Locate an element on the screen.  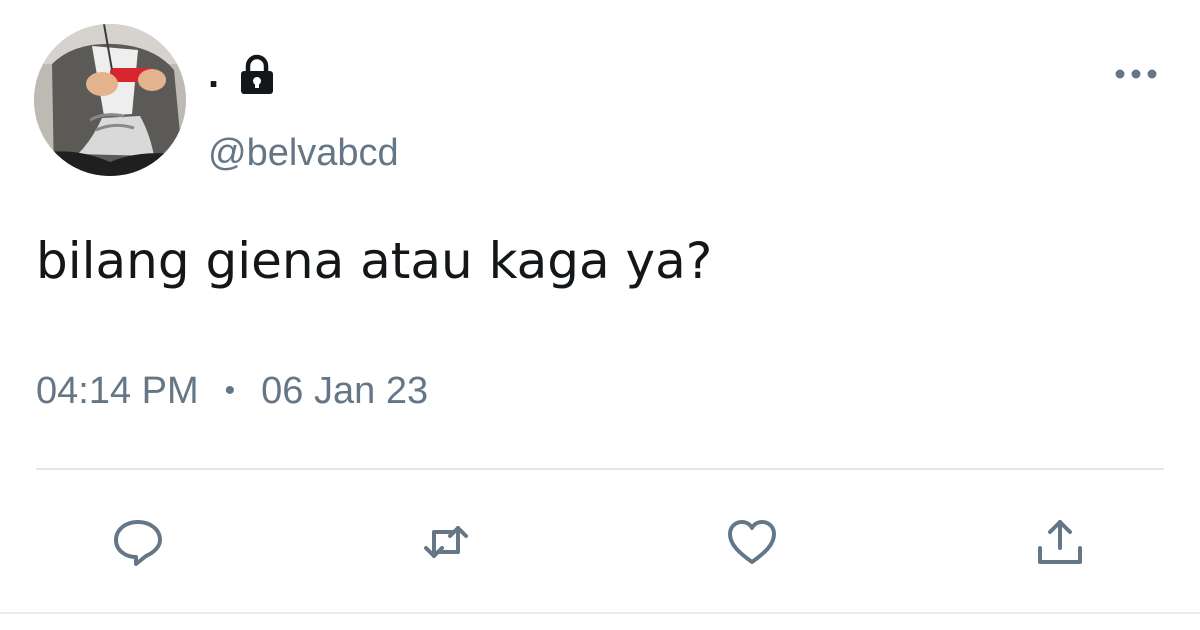
retweet-button is located at coordinates (446, 542).